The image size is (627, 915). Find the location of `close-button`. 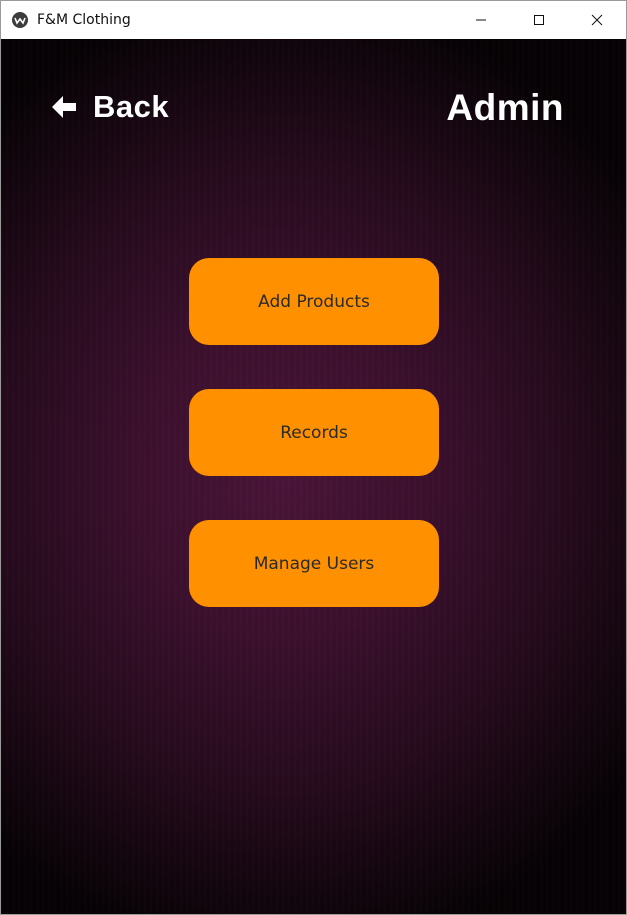

close-button is located at coordinates (597, 20).